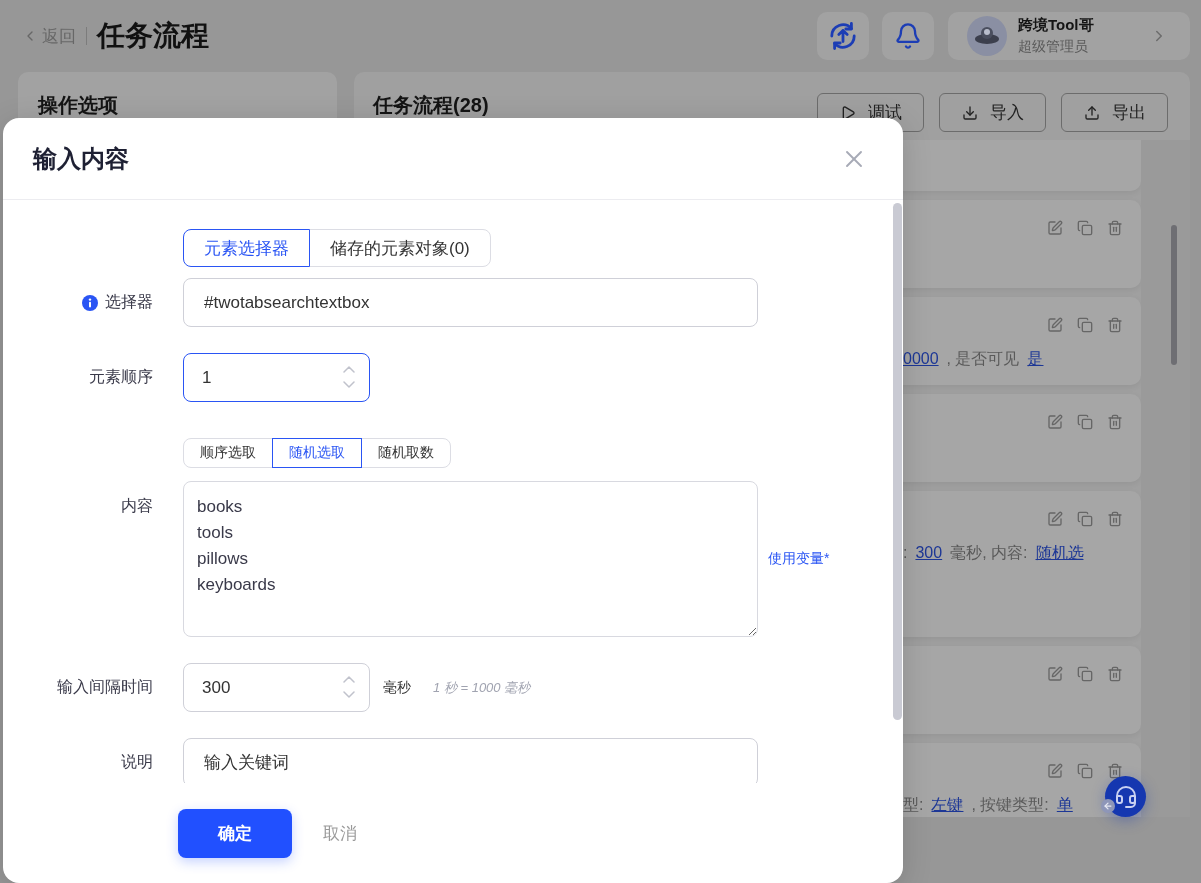 This screenshot has height=883, width=1201. Describe the element at coordinates (431, 105) in the screenshot. I see `panel-title: 任务流程(28)` at that location.